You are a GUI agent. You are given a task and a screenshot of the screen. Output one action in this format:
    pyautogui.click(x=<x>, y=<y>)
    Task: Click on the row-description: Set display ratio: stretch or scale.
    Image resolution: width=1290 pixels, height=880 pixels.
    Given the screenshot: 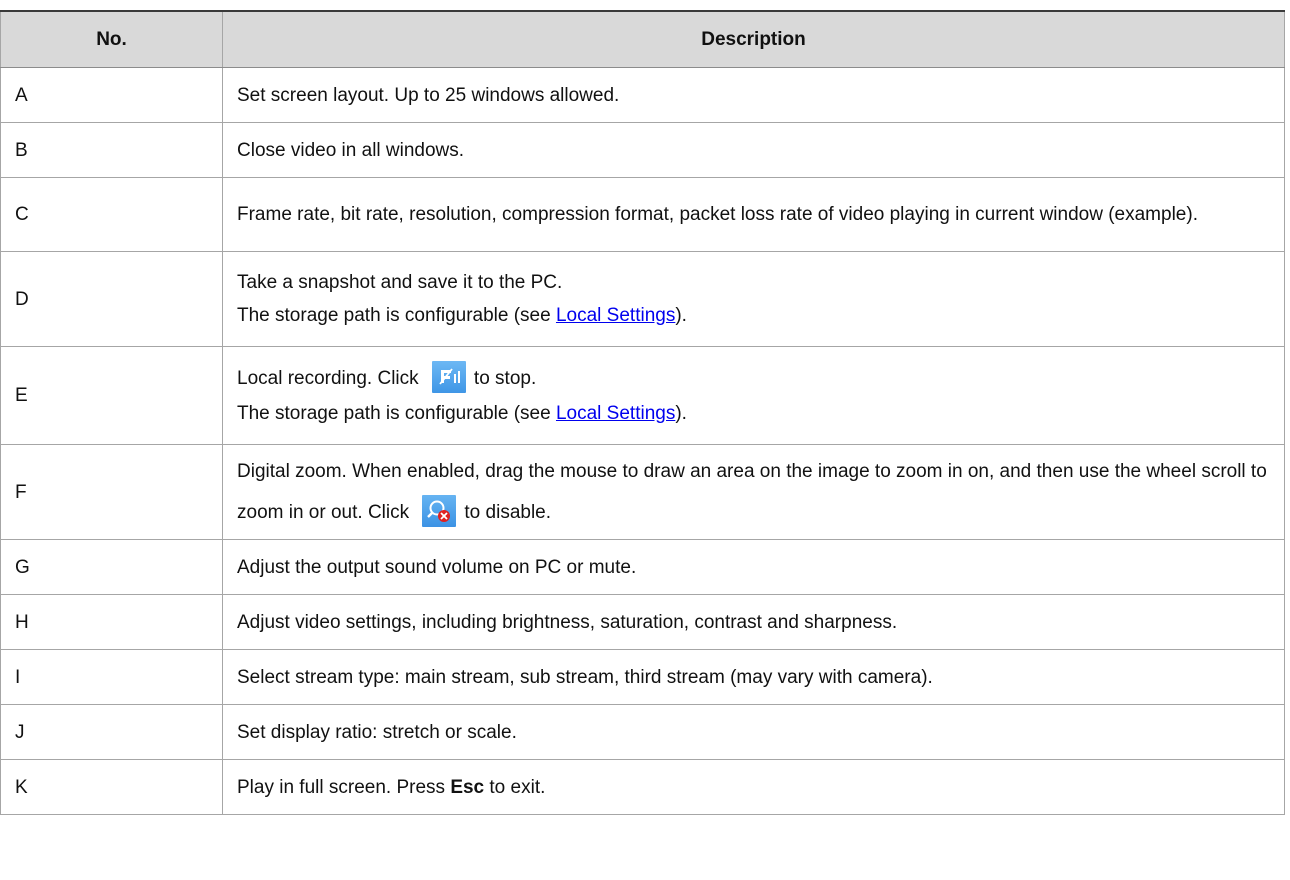 What is the action you would take?
    pyautogui.click(x=753, y=732)
    